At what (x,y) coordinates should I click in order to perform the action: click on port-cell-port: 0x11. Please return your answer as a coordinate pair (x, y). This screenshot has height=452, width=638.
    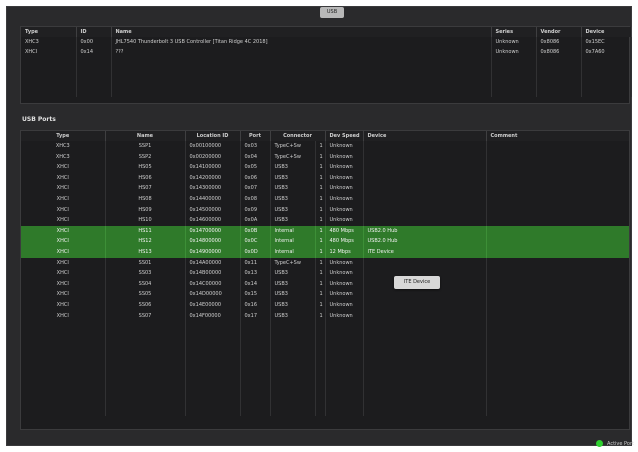
    Looking at the image, I should click on (255, 263).